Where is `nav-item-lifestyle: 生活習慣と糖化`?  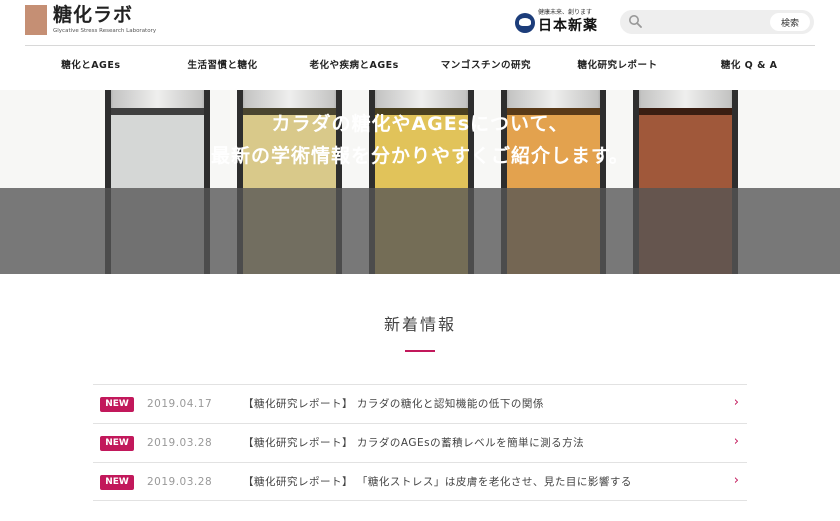
nav-item-lifestyle: 生活習慣と糖化 is located at coordinates (223, 68).